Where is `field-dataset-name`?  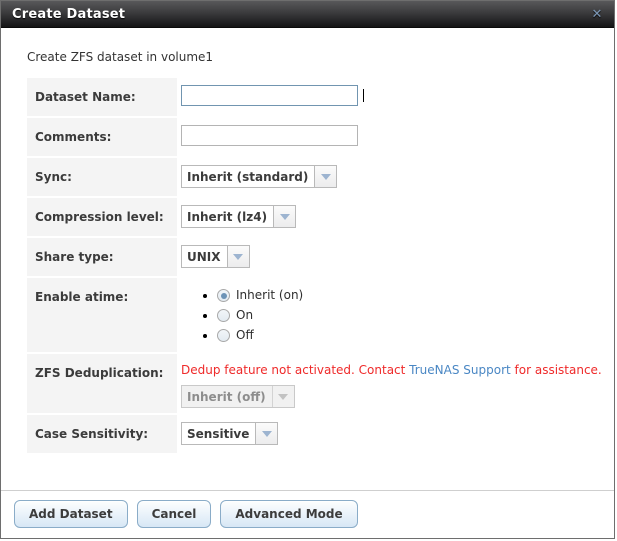
field-dataset-name is located at coordinates (392, 98).